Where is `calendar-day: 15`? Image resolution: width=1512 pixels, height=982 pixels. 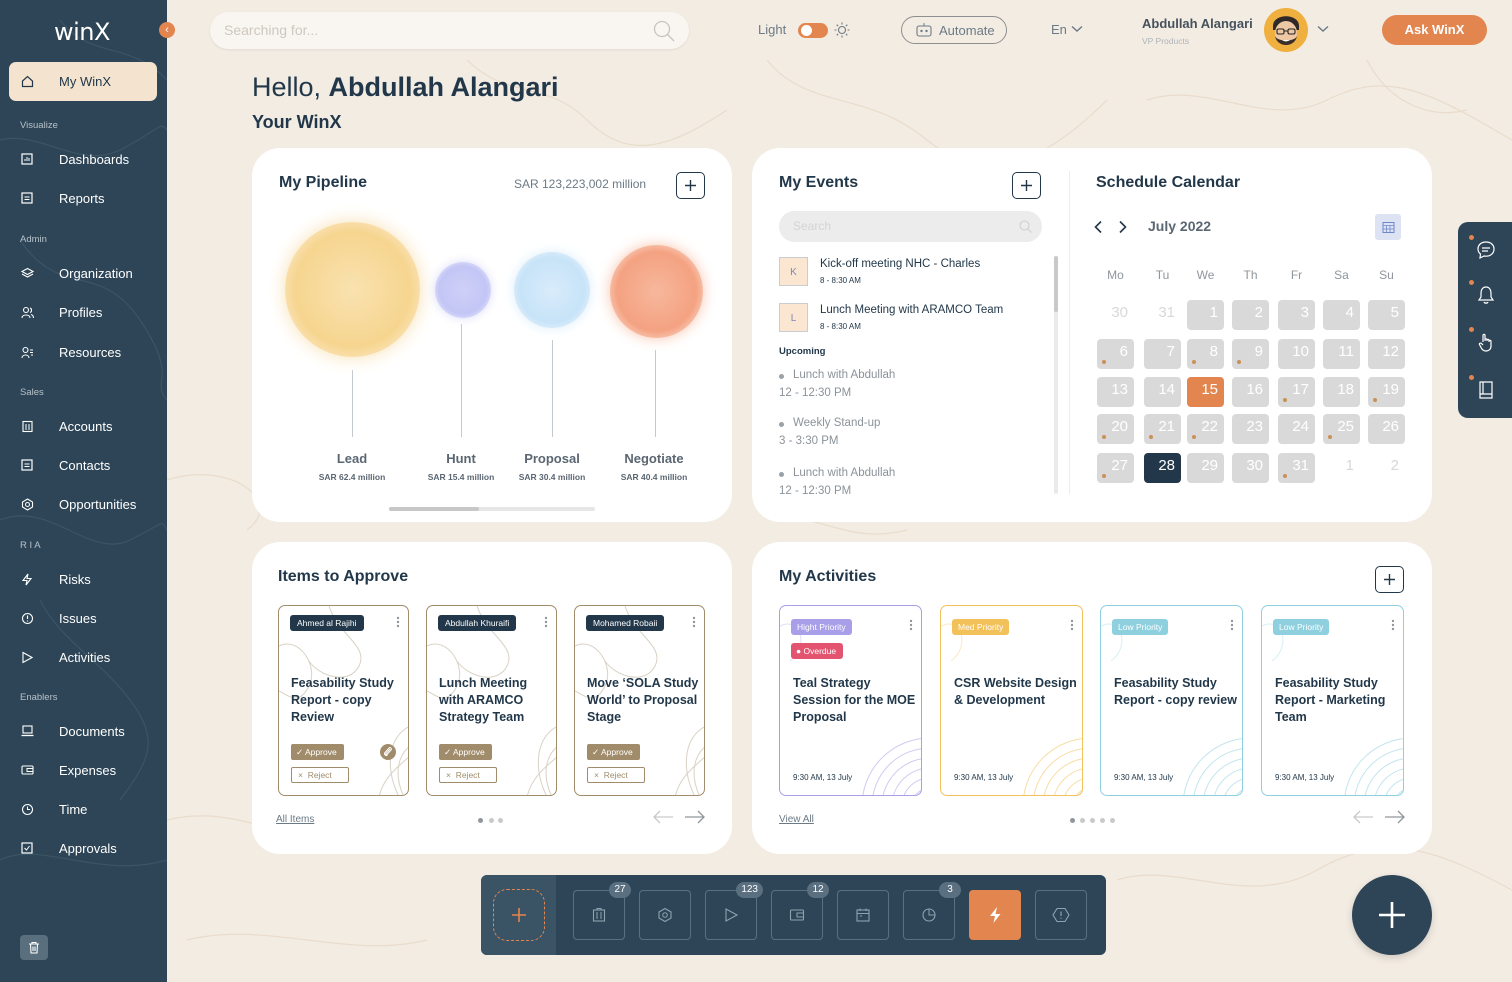
calendar-day: 15 is located at coordinates (1205, 392).